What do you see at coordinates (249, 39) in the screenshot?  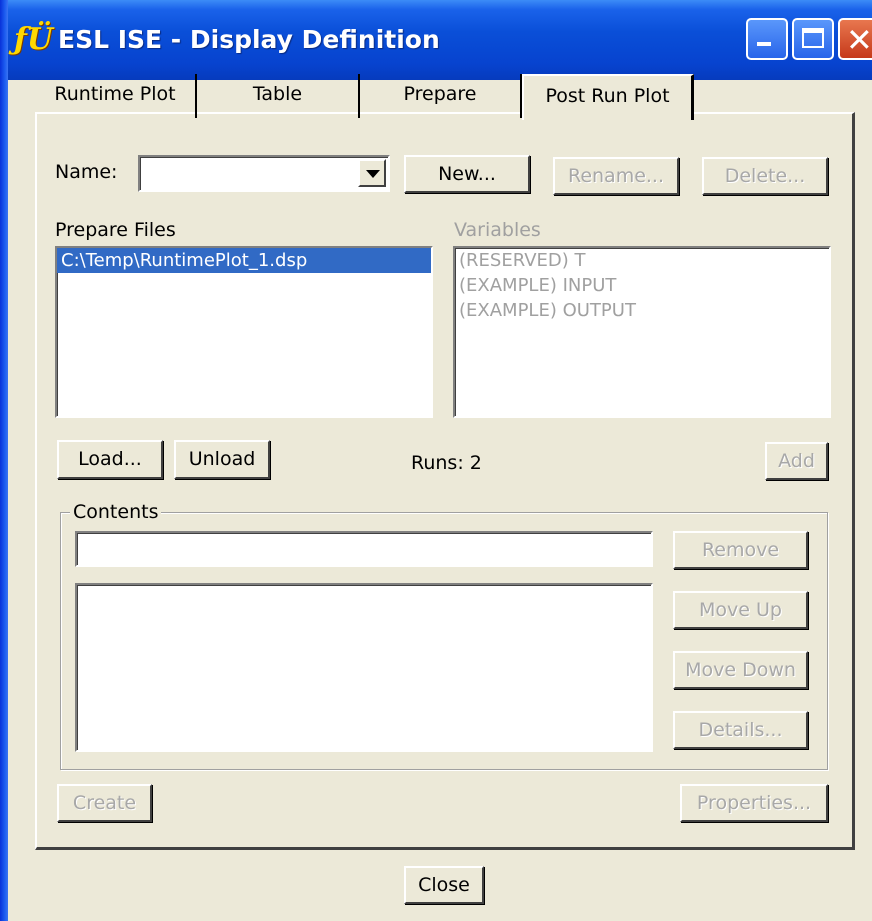 I see `window-title: ESL ISE - Display Definition` at bounding box center [249, 39].